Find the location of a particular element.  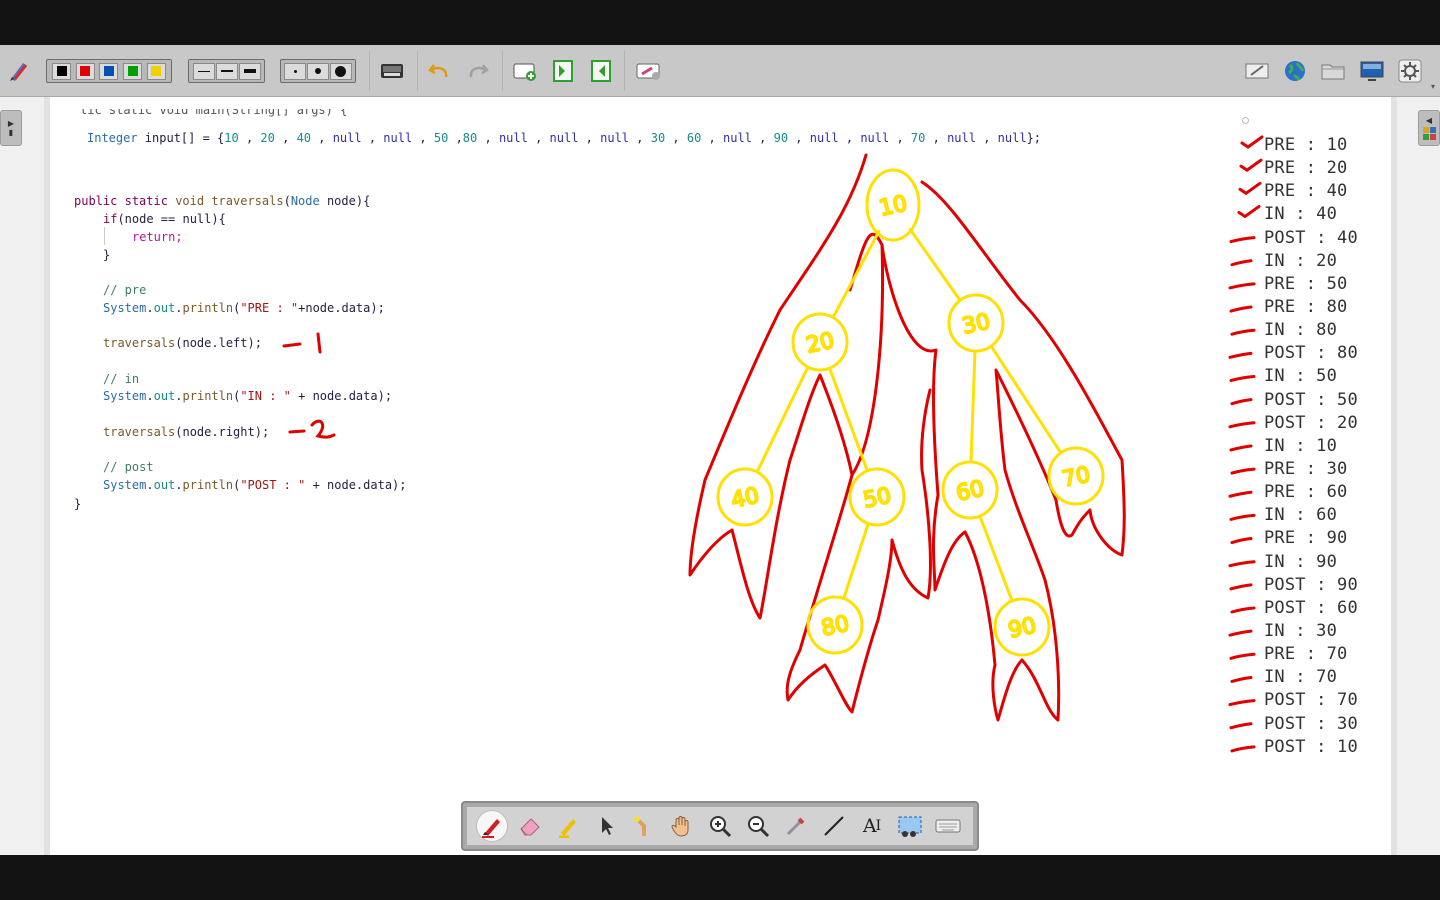

point-small-button is located at coordinates (295, 71).